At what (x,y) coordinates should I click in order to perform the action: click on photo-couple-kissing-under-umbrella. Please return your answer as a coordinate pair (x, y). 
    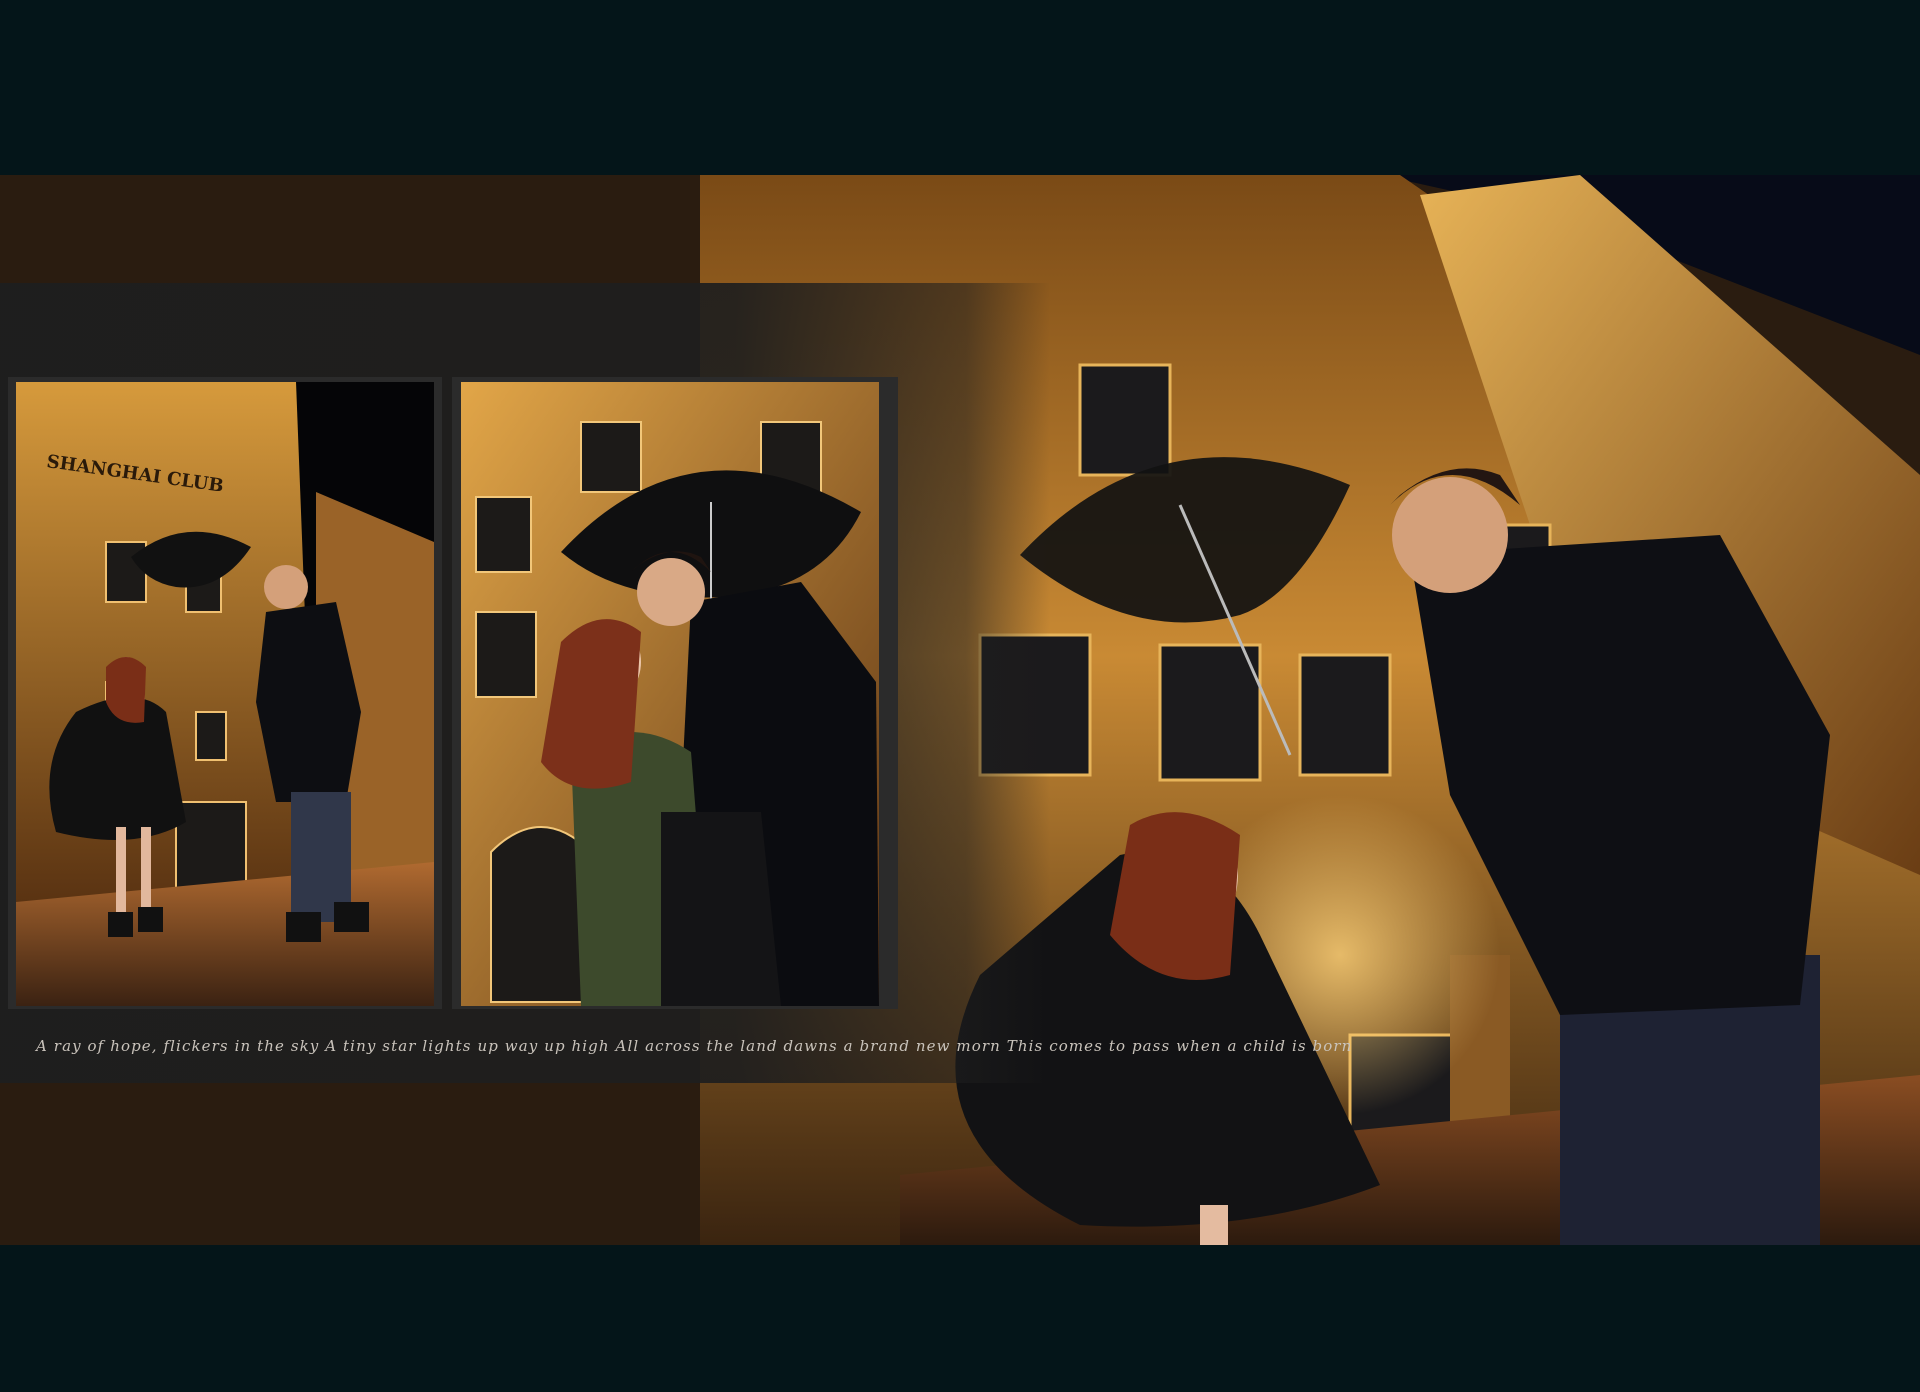
    Looking at the image, I should click on (670, 694).